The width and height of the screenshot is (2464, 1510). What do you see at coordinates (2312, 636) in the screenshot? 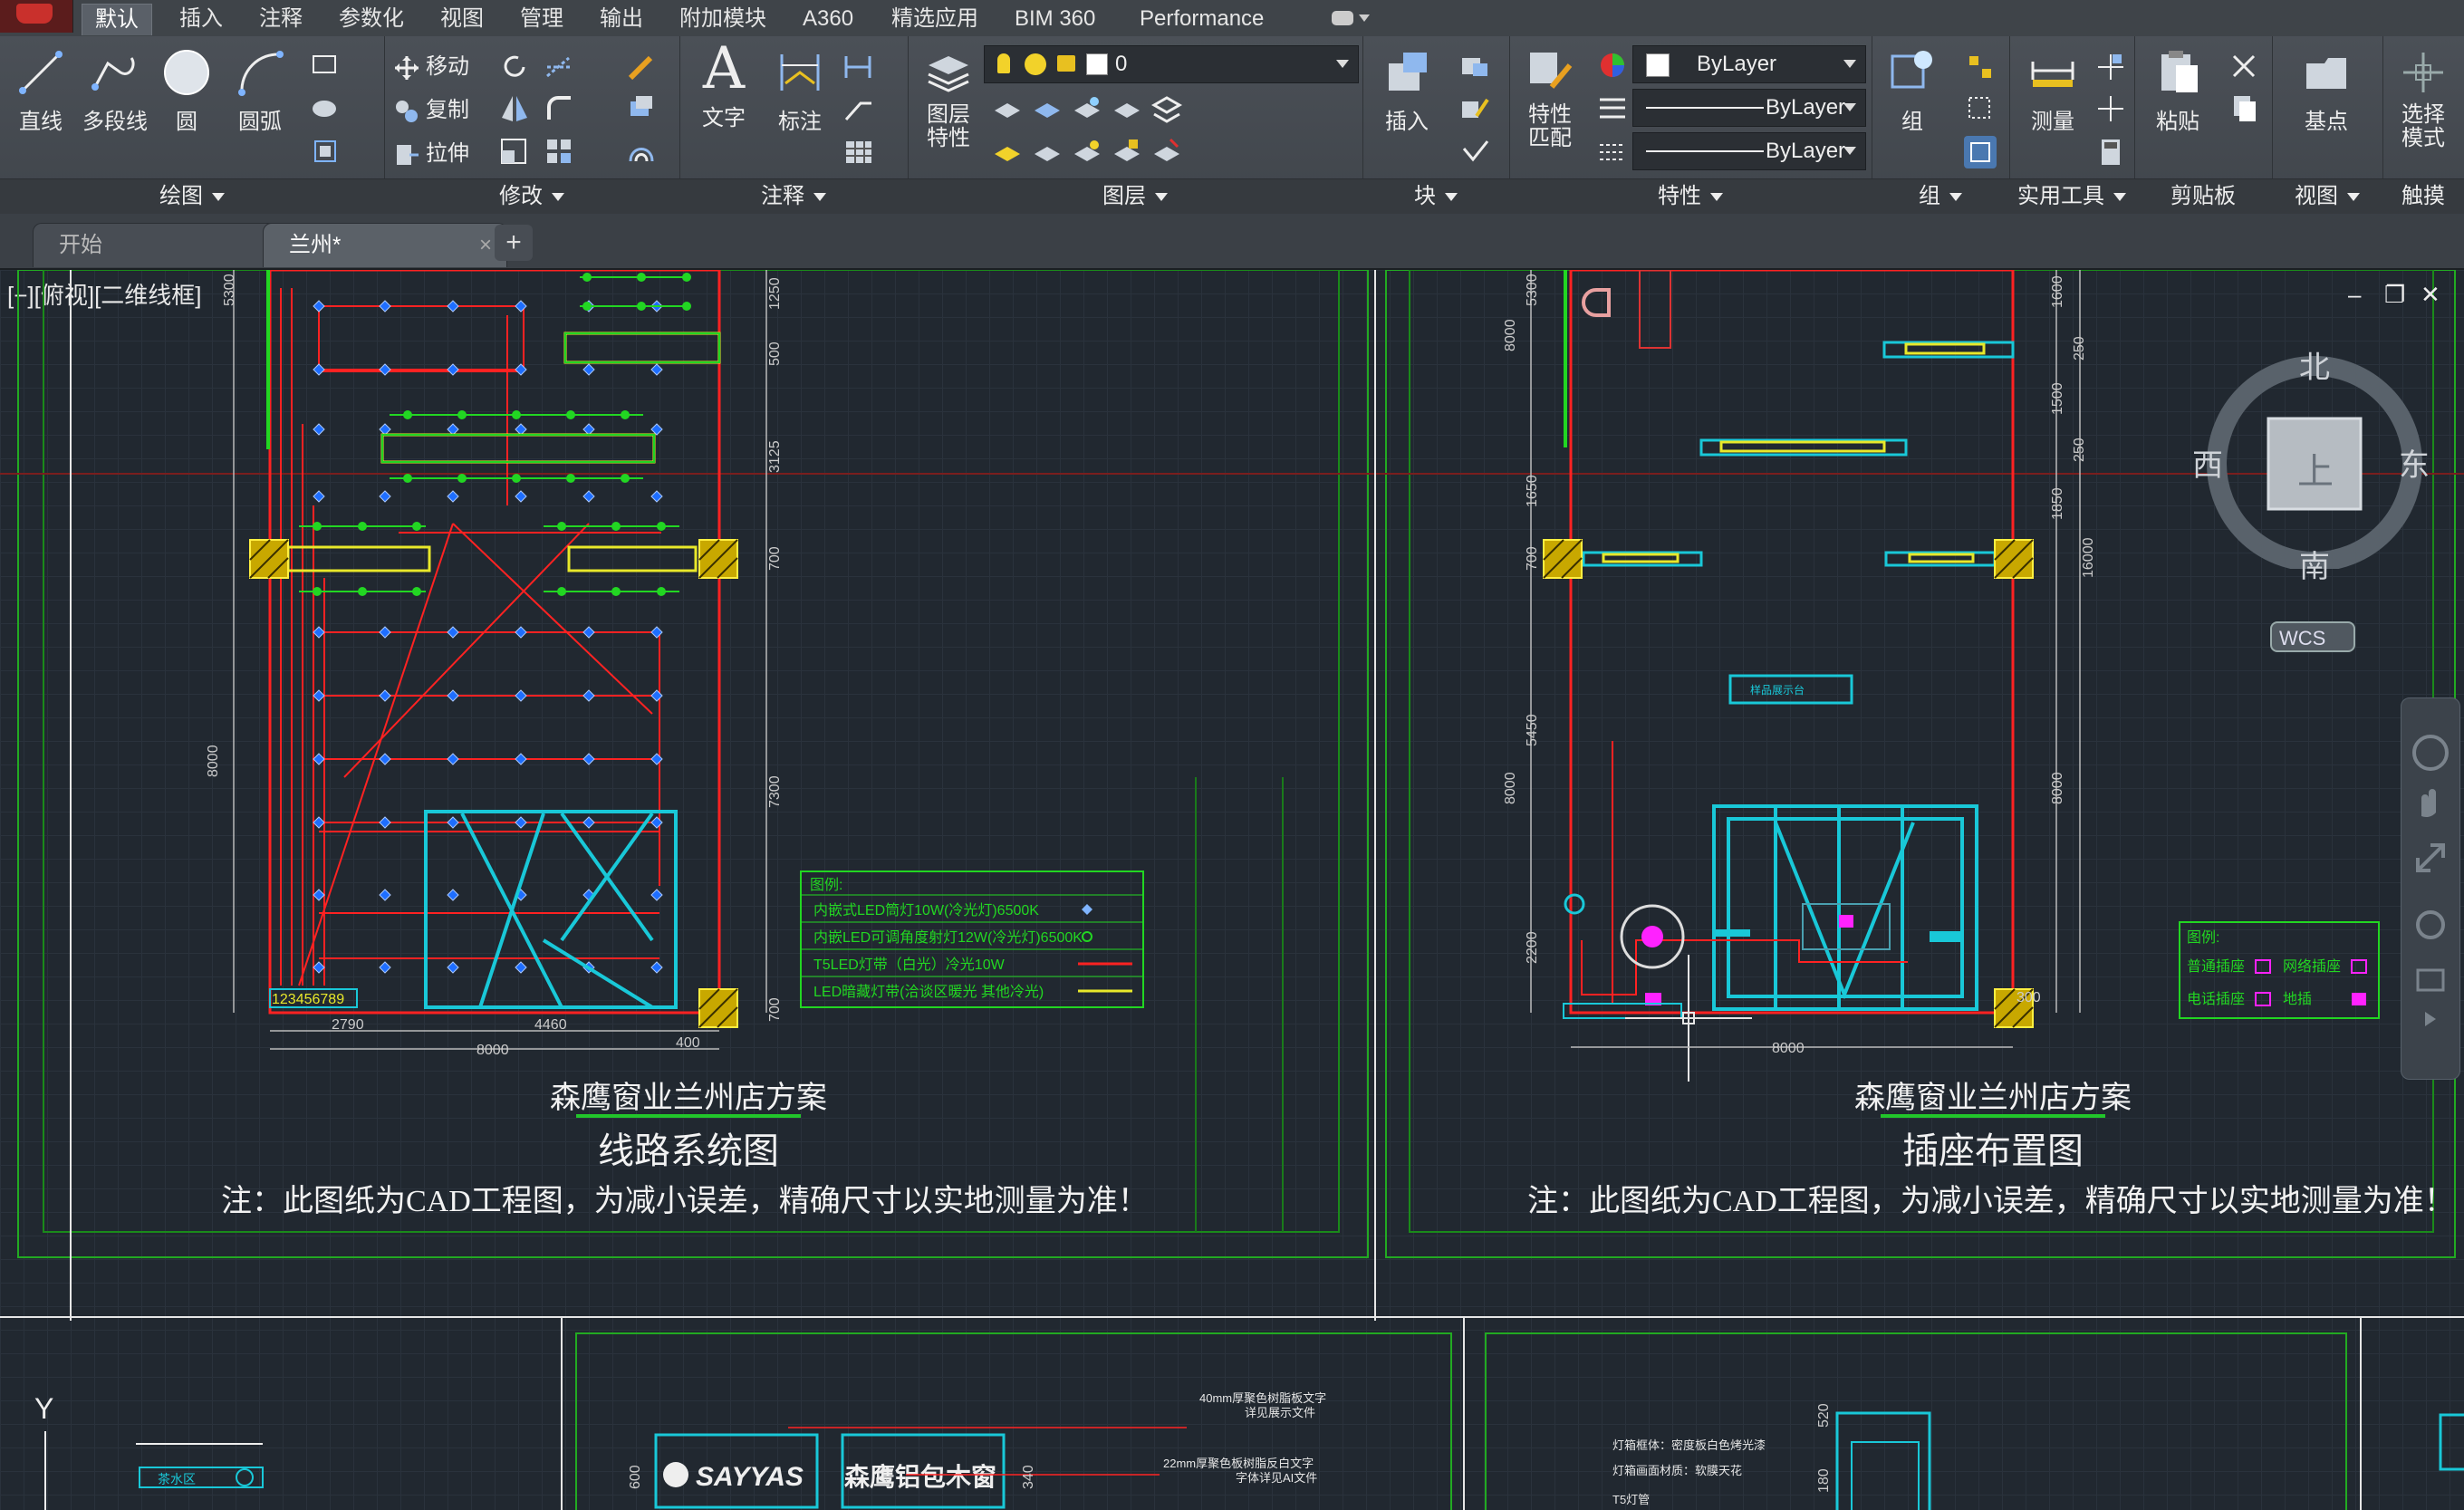
I see `wcs-dropdown: WCS` at bounding box center [2312, 636].